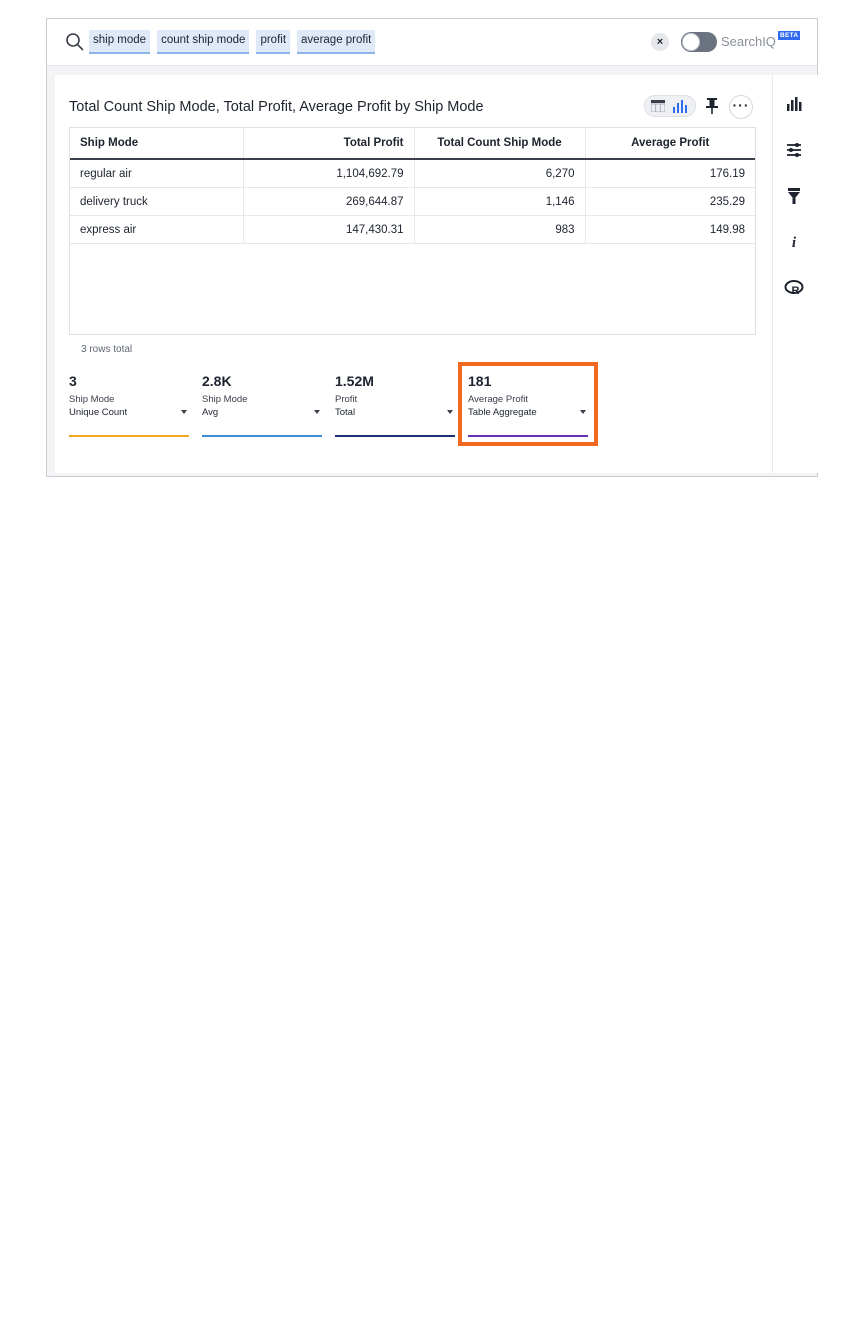 The width and height of the screenshot is (864, 1344). Describe the element at coordinates (500, 229) in the screenshot. I see `table-cell: 983` at that location.